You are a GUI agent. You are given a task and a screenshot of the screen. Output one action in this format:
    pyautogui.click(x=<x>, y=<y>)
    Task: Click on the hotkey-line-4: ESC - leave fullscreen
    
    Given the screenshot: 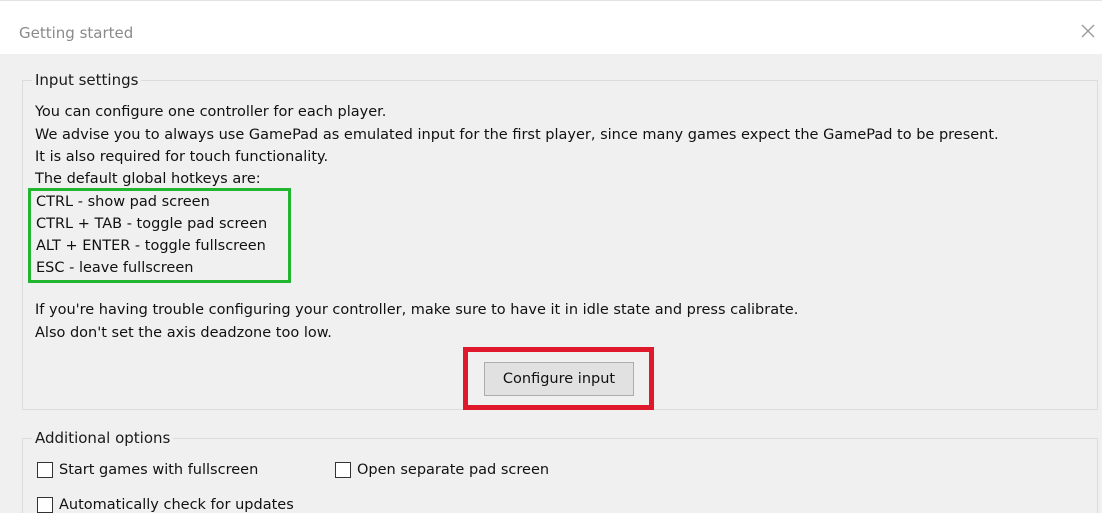 What is the action you would take?
    pyautogui.click(x=115, y=268)
    